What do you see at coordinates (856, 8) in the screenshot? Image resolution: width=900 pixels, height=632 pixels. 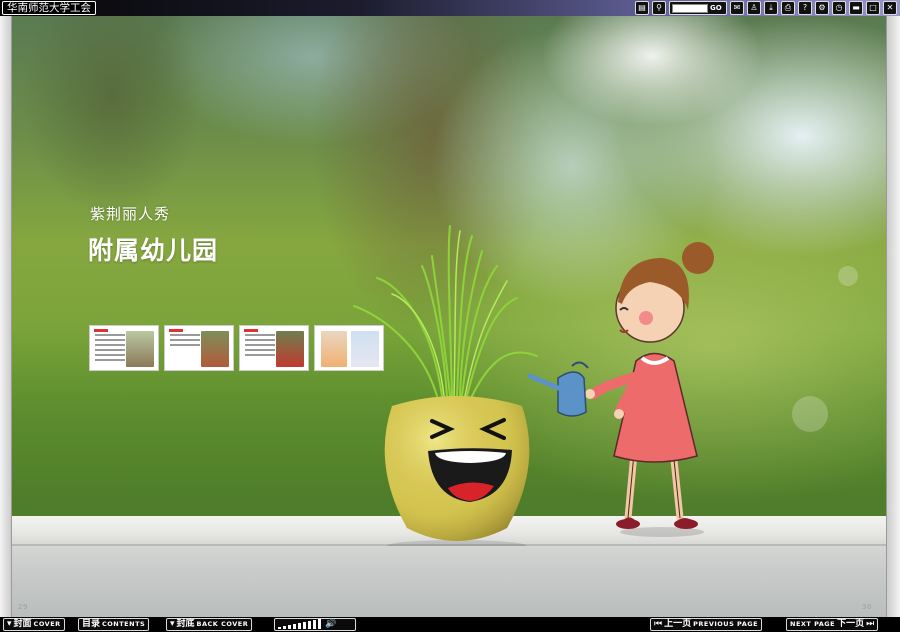 I see `minimize-icon: ▬` at bounding box center [856, 8].